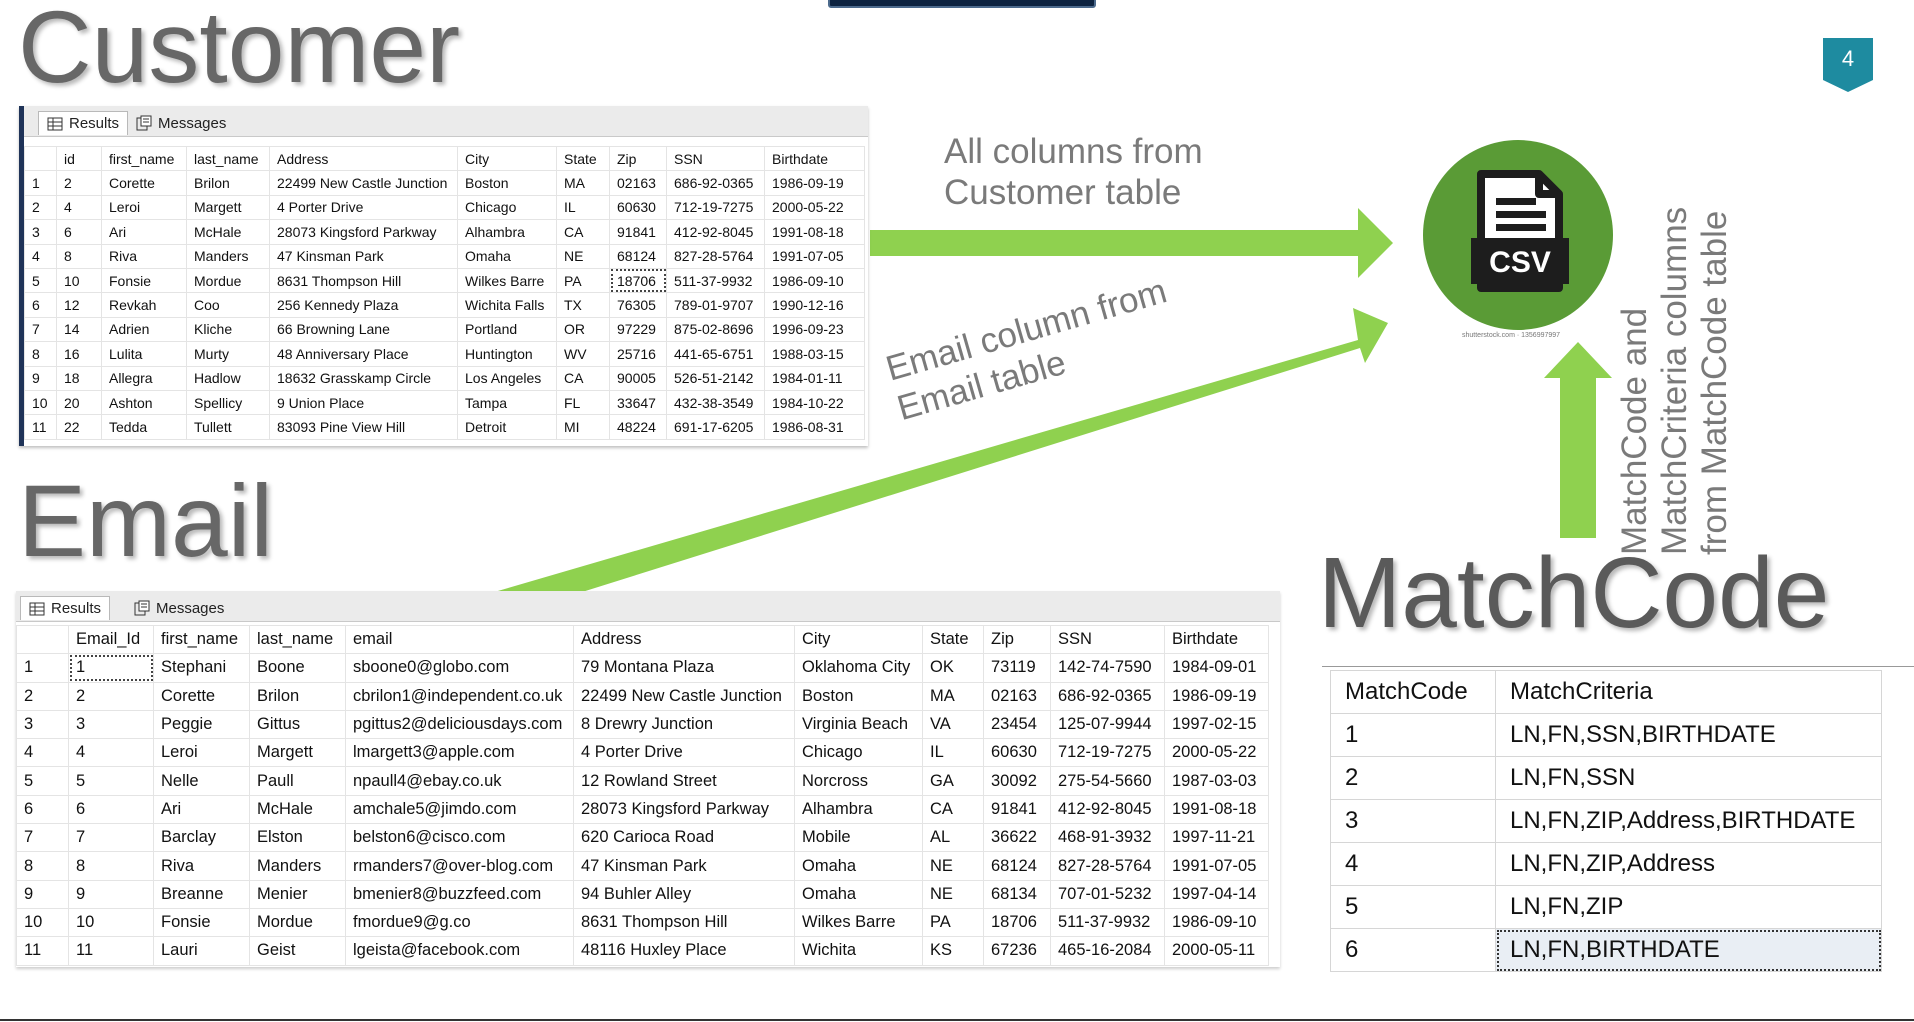  I want to click on table-cell: 83093 Pine View Hill, so click(363, 427).